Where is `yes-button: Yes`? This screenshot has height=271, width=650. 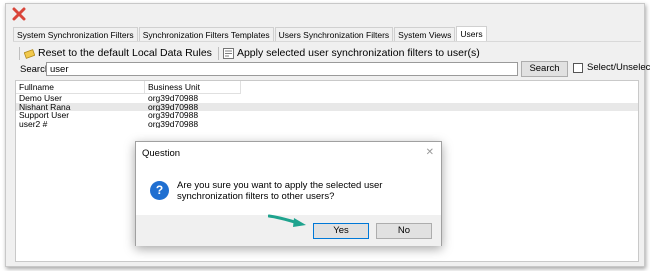
yes-button: Yes is located at coordinates (341, 231).